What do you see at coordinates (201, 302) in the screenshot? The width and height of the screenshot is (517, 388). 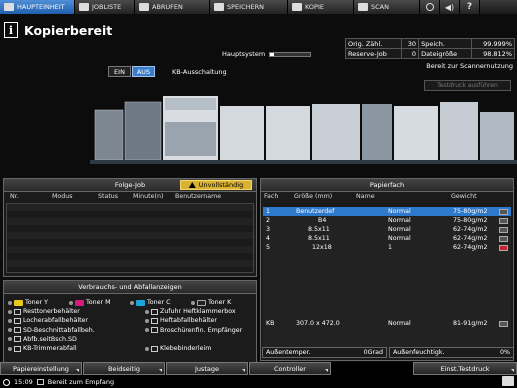 I see `toner-k-icon` at bounding box center [201, 302].